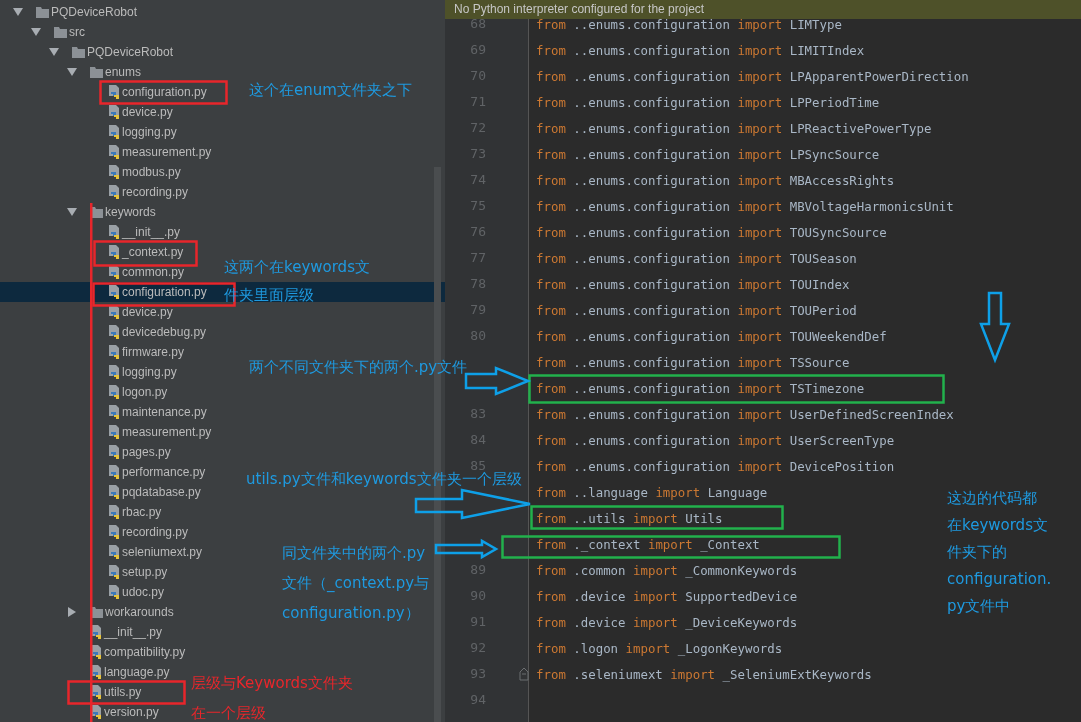 This screenshot has height=722, width=1081. Describe the element at coordinates (629, 518) in the screenshot. I see `code-line: from ..utils import Utils` at that location.